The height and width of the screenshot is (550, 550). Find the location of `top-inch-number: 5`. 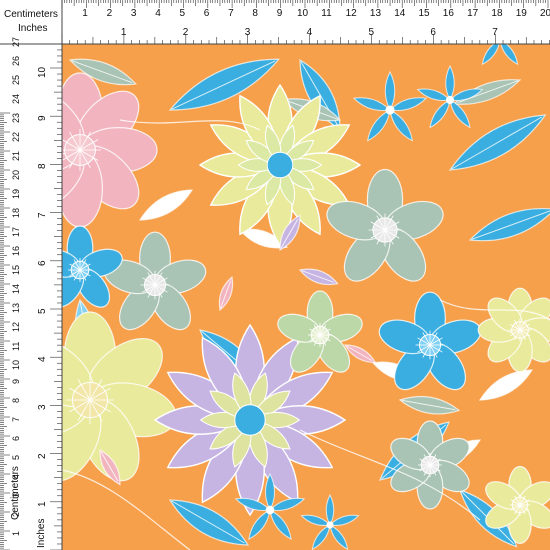

top-inch-number: 5 is located at coordinates (371, 32).